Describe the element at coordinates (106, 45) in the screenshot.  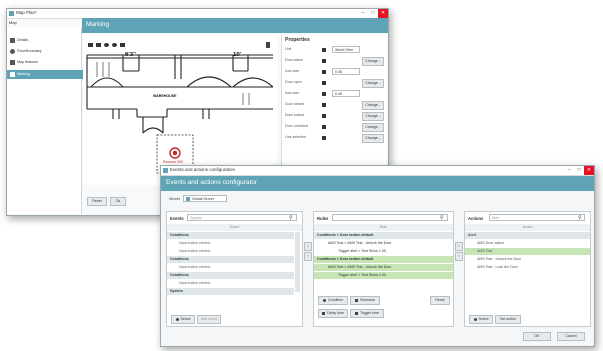
I see `pan-icon` at that location.